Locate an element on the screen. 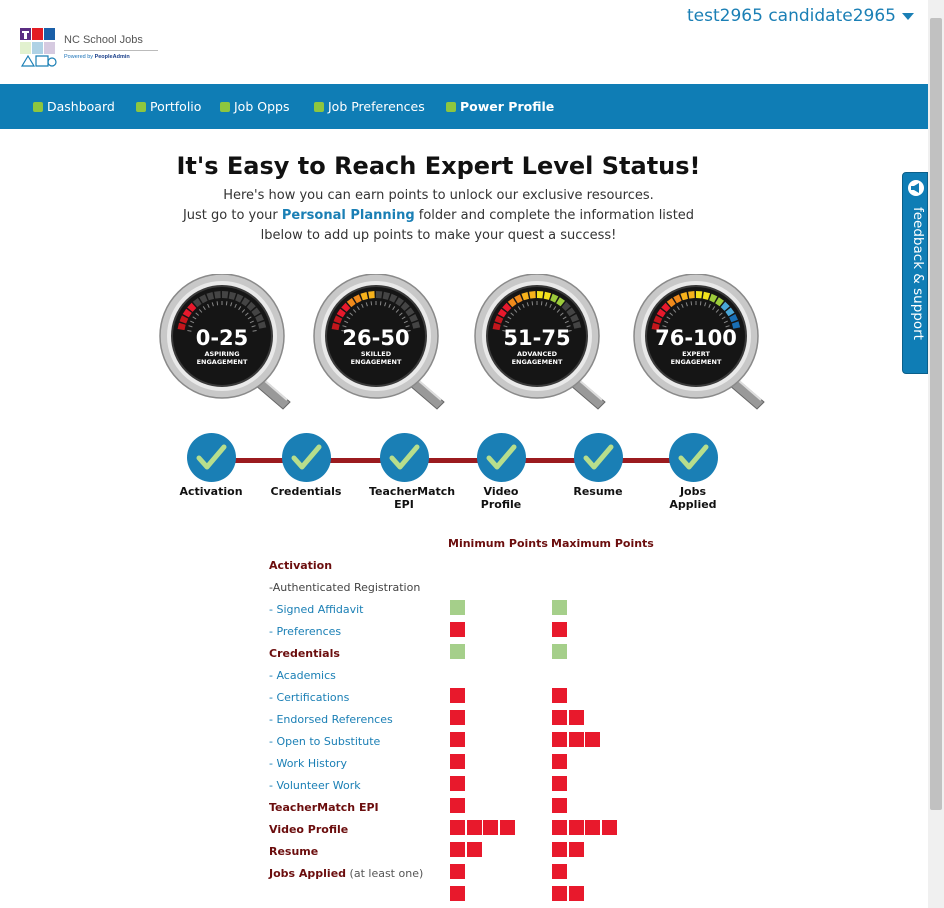 This screenshot has width=944, height=908. step-label: TeacherMatch EPI is located at coordinates (412, 498).